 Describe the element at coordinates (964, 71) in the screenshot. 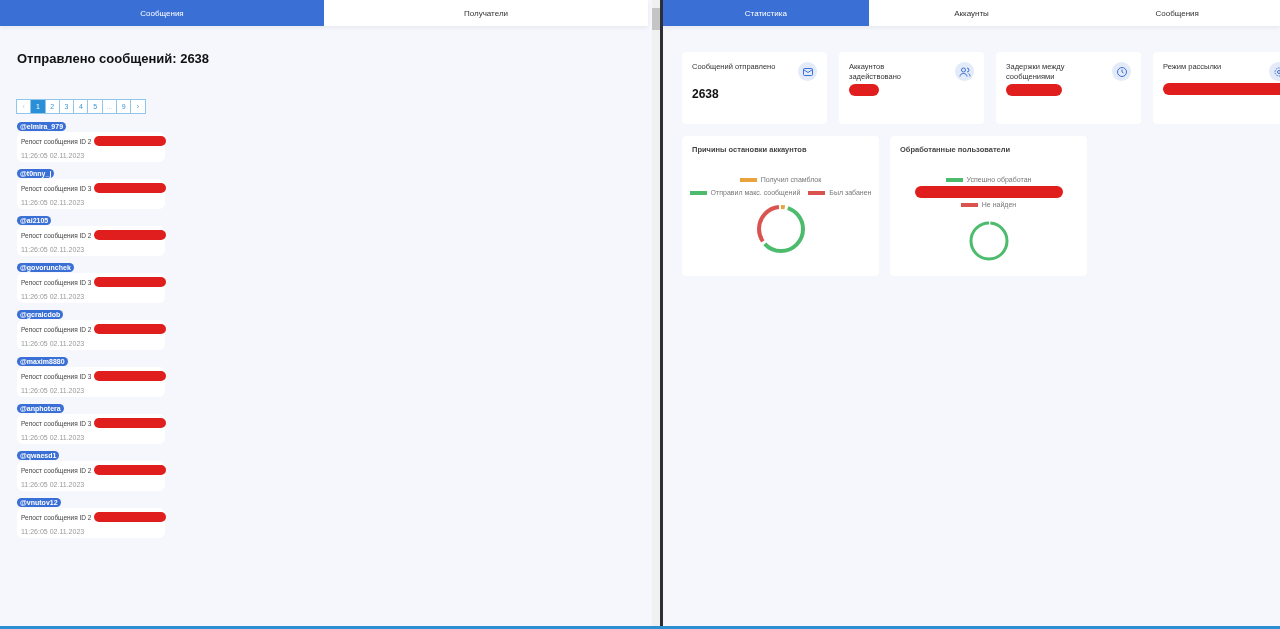

I see `users-icon` at that location.